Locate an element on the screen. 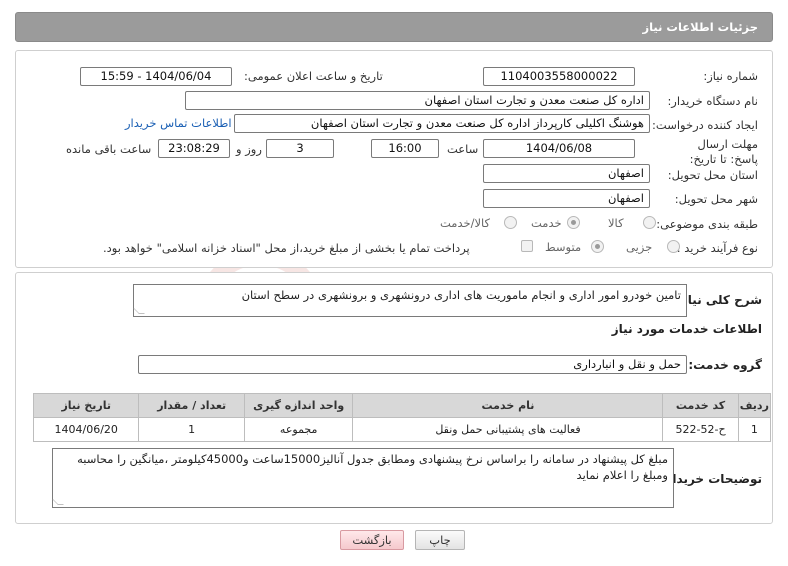 This screenshot has height=566, width=788. cell-service-name: فعالیت های پشتیبانی حمل ونقل is located at coordinates (508, 429).